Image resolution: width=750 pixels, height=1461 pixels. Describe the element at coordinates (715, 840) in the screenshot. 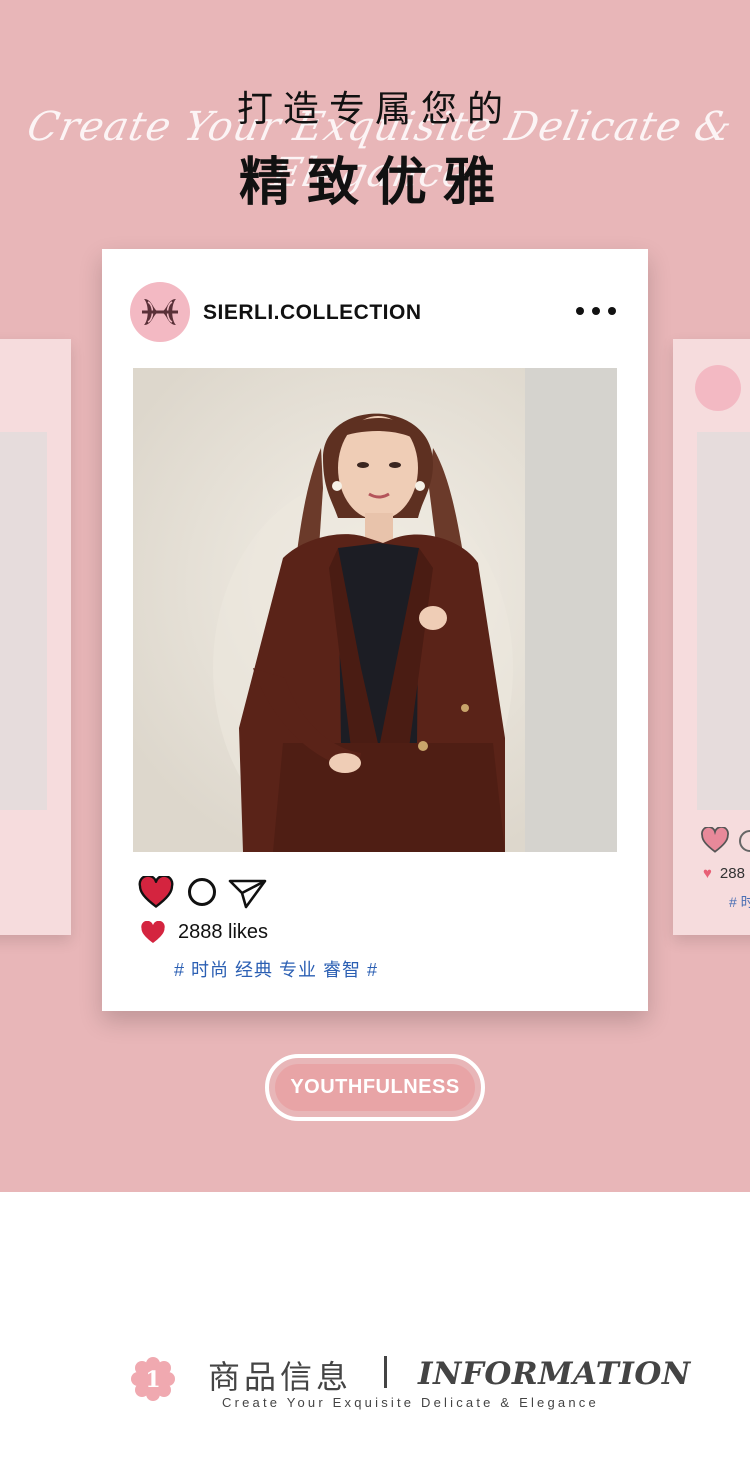

I see `side-card-right-heart-icon` at that location.